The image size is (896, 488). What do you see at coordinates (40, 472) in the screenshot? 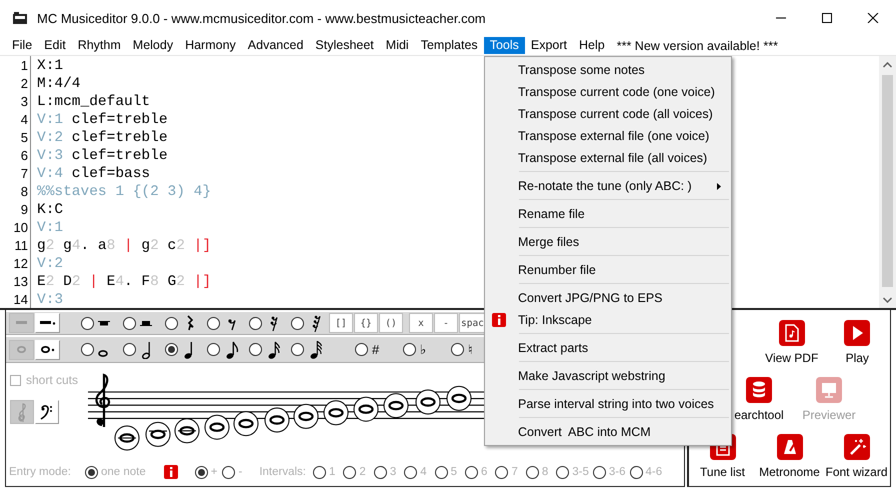
I see `entry-mode-label: Entry mode:` at bounding box center [40, 472].